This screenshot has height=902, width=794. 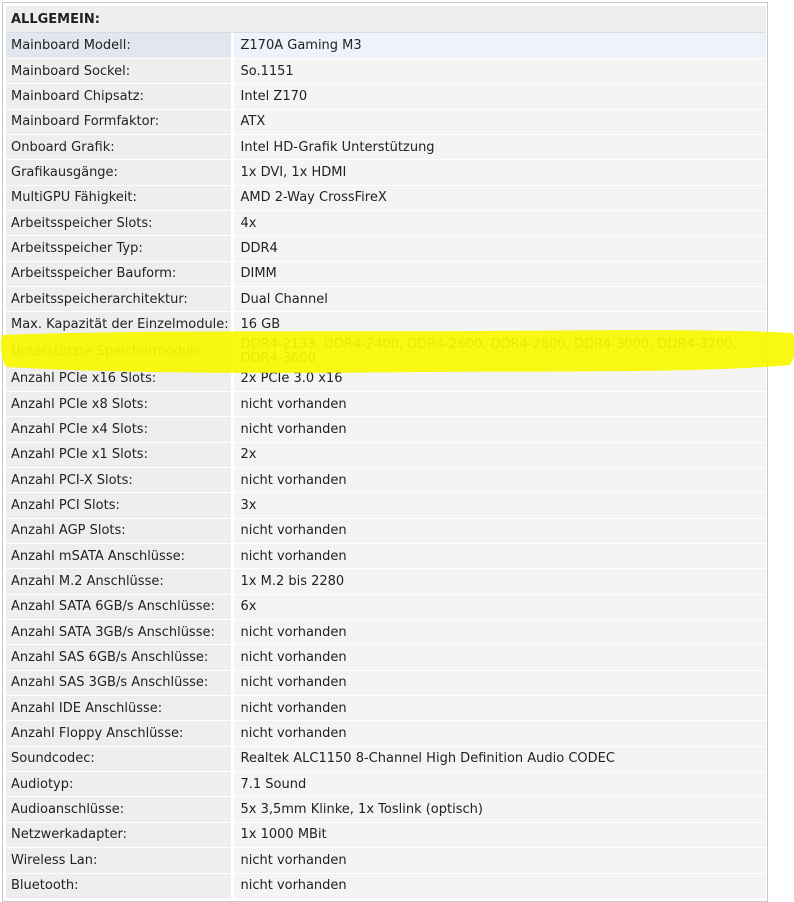 I want to click on row-label: Netzwerkadapter:, so click(x=120, y=835).